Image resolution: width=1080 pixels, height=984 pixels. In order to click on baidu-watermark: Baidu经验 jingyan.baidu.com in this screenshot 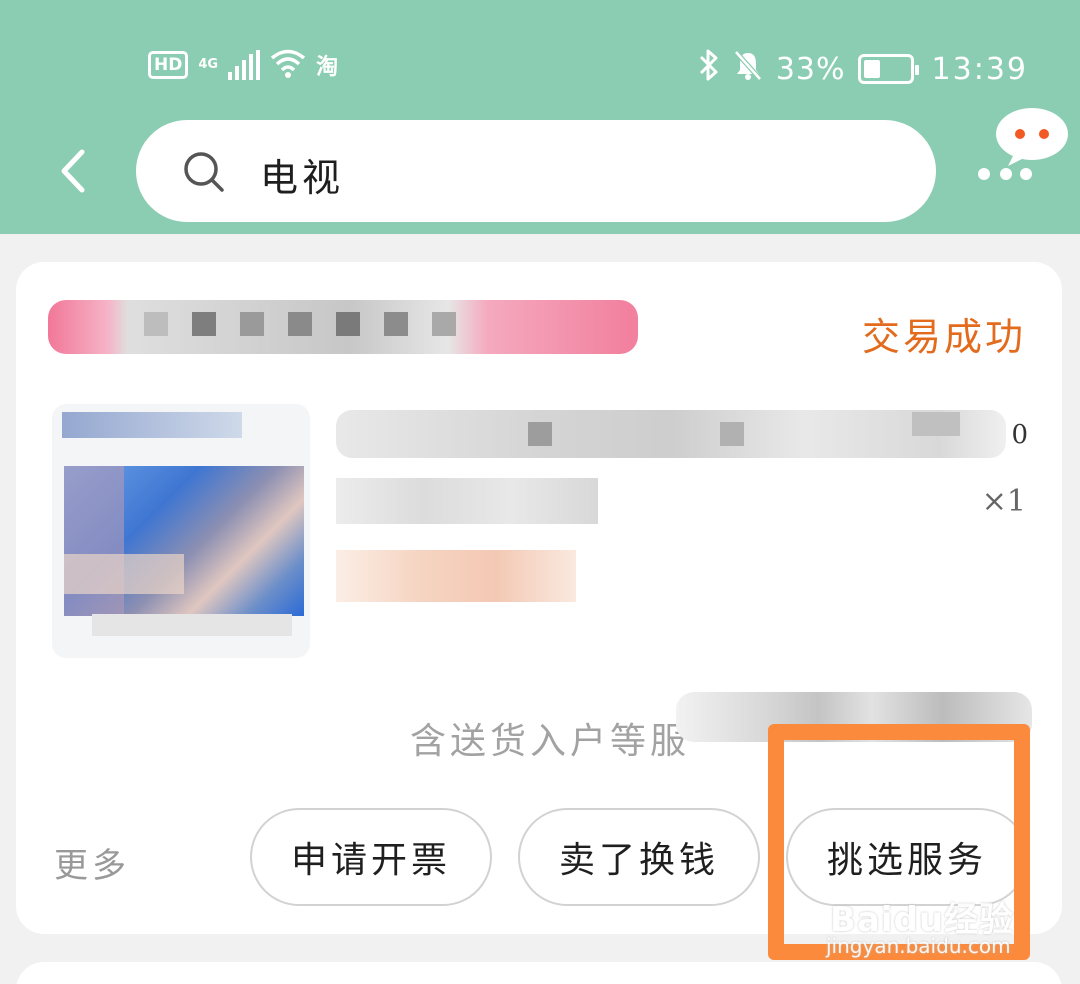, I will do `click(926, 927)`.